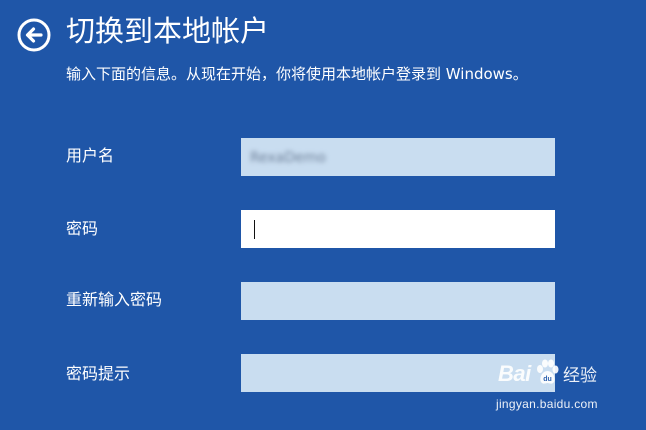  I want to click on watermark-service: 经验, so click(580, 376).